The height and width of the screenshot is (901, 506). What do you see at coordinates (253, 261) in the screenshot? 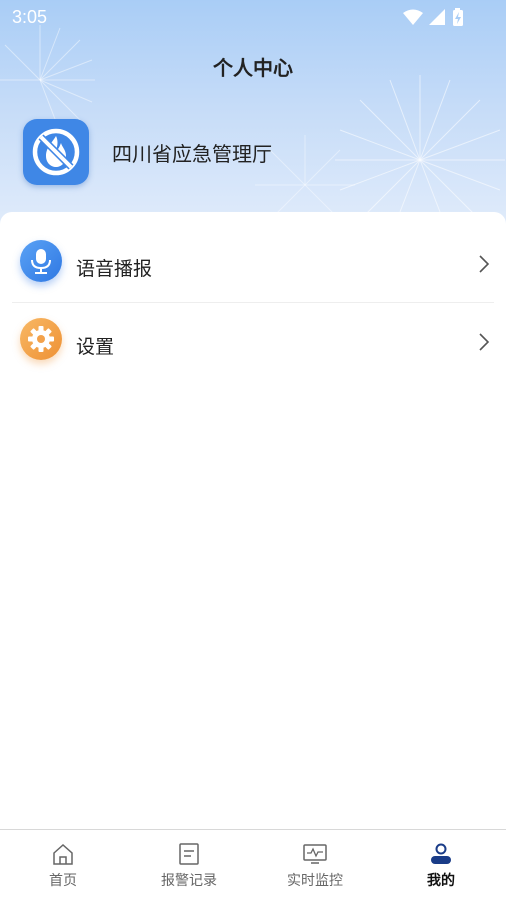
I see `menu-item-voice-broadcast: 语音播报` at bounding box center [253, 261].